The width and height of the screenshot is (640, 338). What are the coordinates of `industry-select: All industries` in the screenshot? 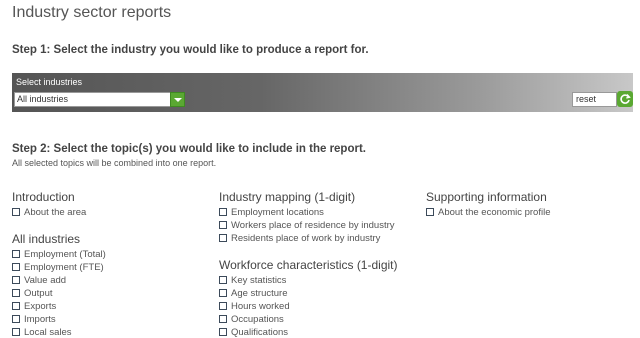 It's located at (93, 99).